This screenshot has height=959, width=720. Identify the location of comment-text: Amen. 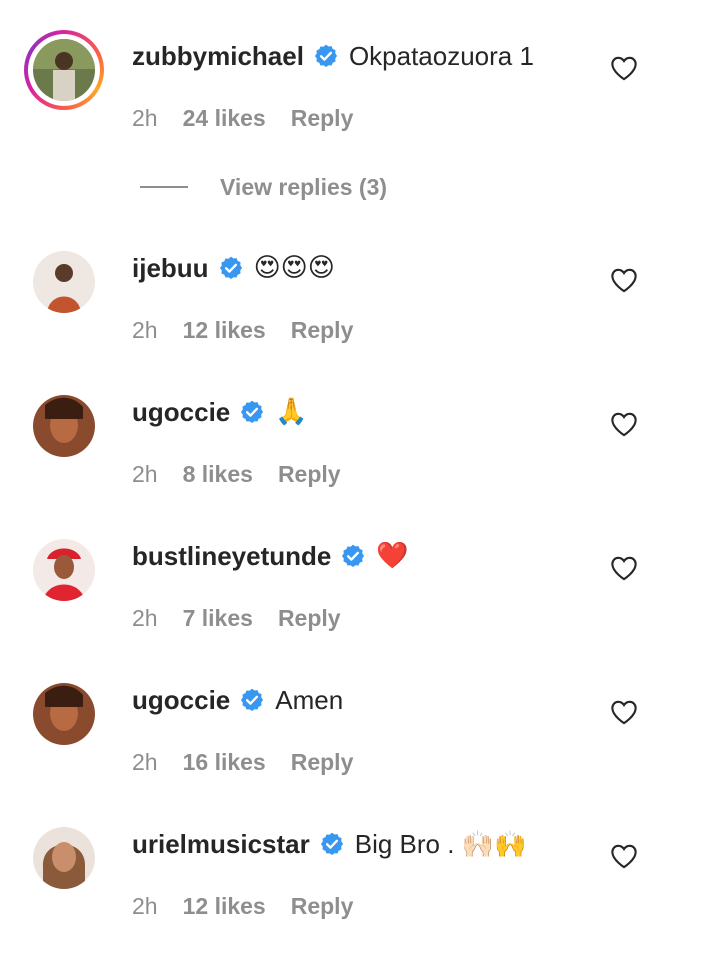
(309, 699).